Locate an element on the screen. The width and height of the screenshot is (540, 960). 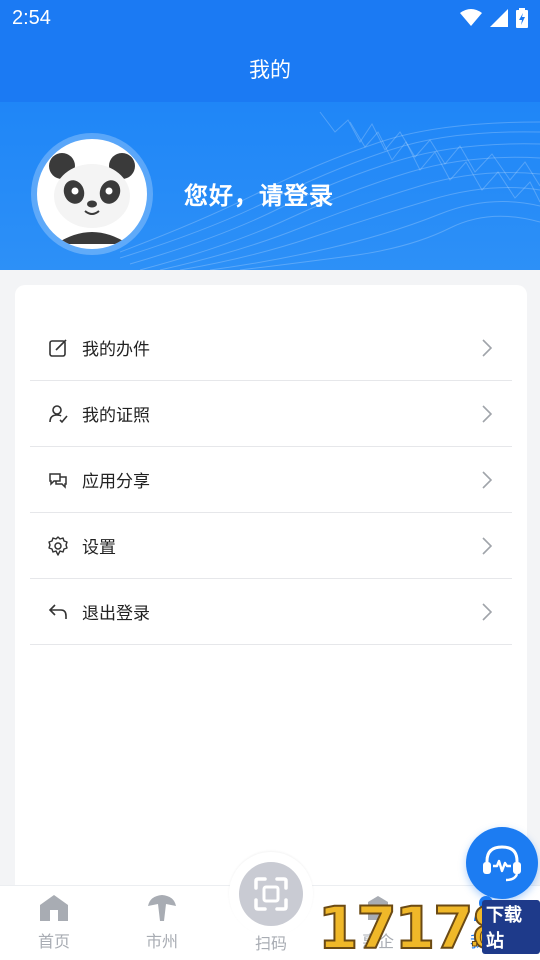
avatar is located at coordinates (92, 194).